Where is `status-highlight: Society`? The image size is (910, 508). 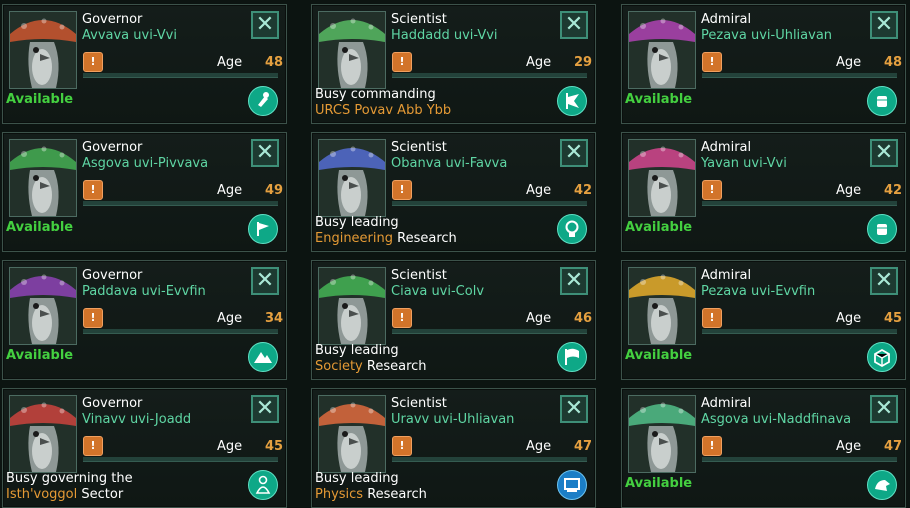 status-highlight: Society is located at coordinates (339, 366).